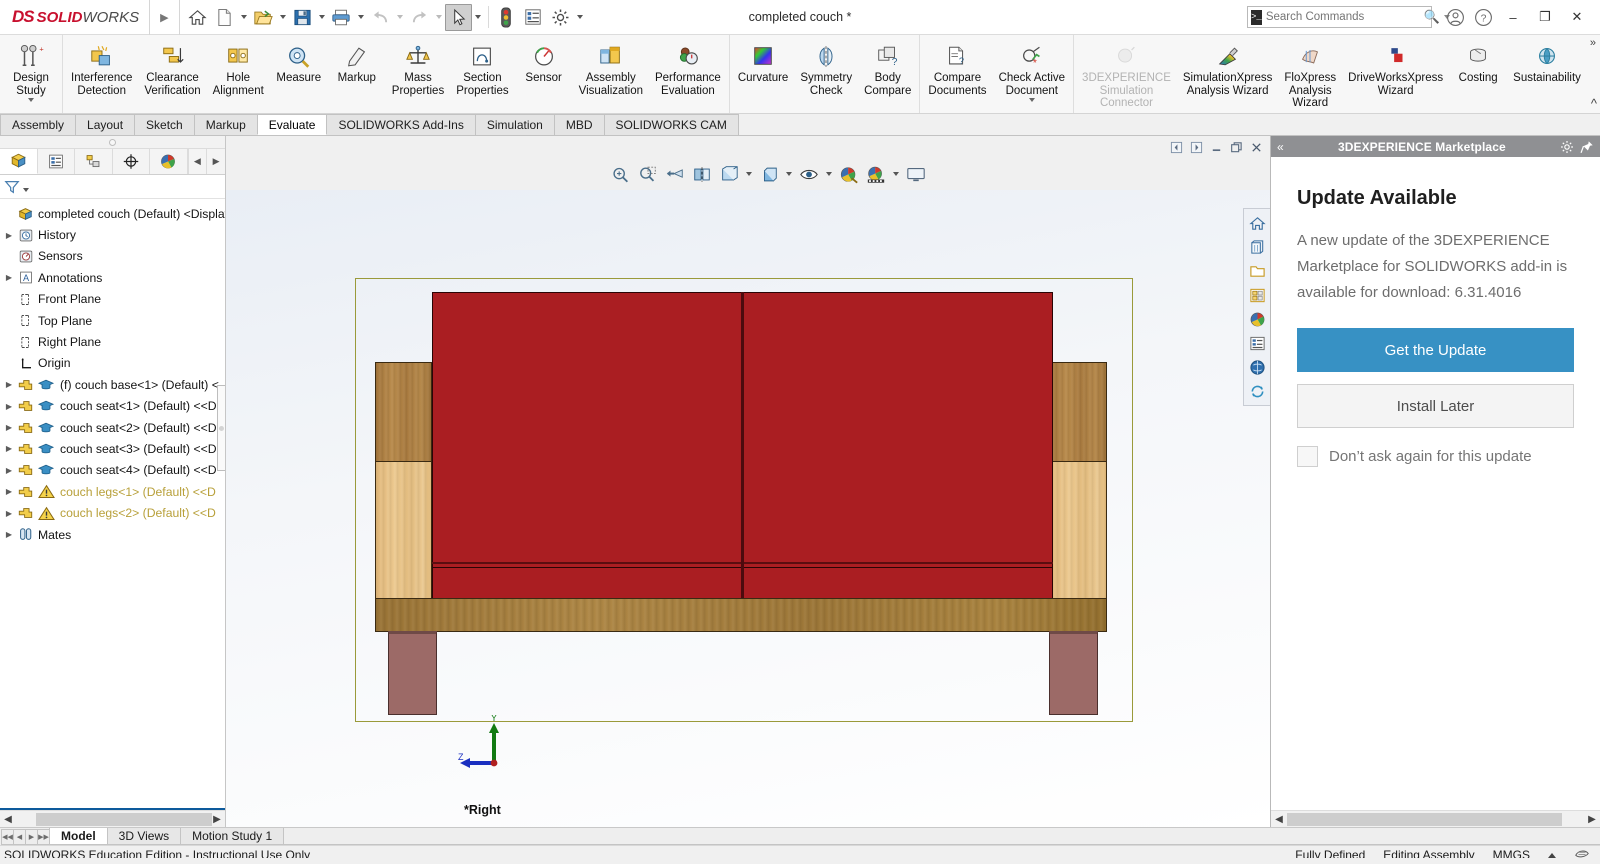 The height and width of the screenshot is (864, 1600). What do you see at coordinates (244, 17) in the screenshot?
I see `new-document-dropdown` at bounding box center [244, 17].